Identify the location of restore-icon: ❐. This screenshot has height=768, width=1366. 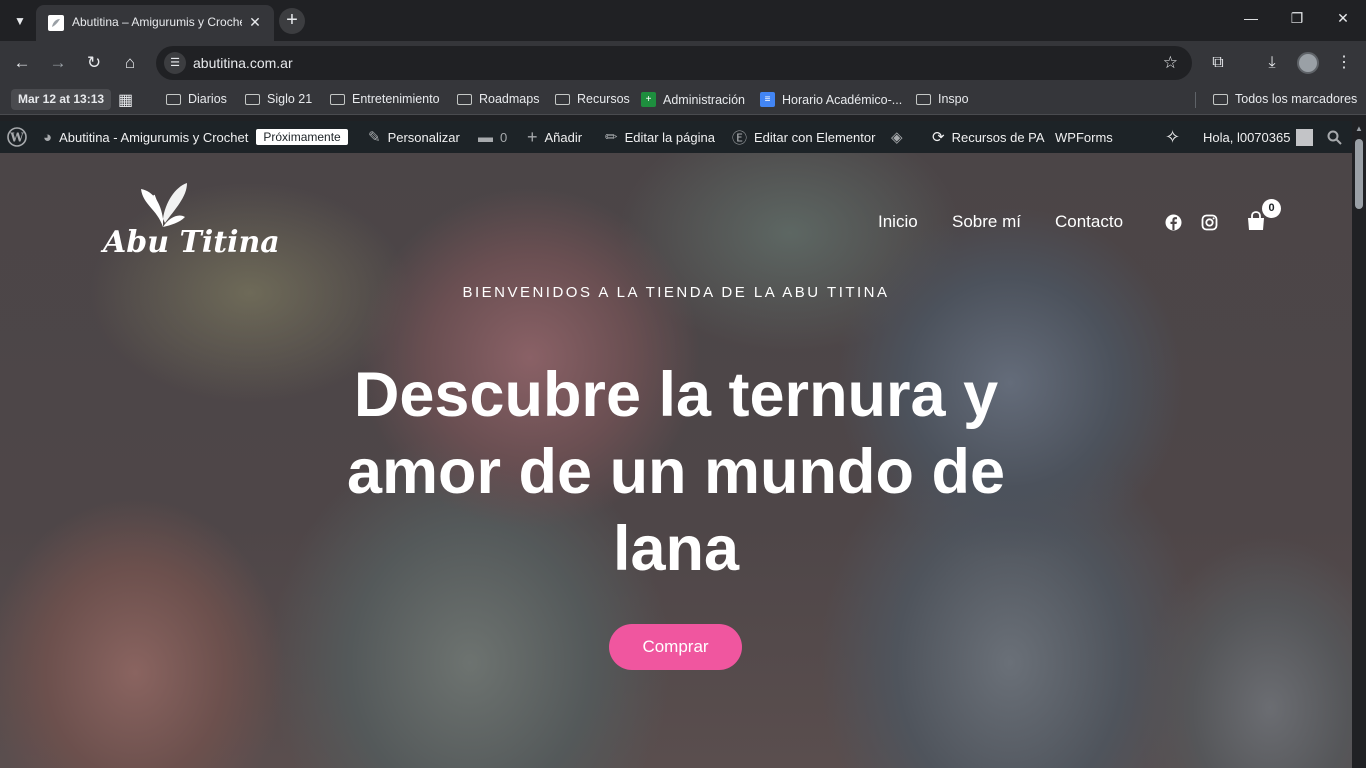
(1297, 18).